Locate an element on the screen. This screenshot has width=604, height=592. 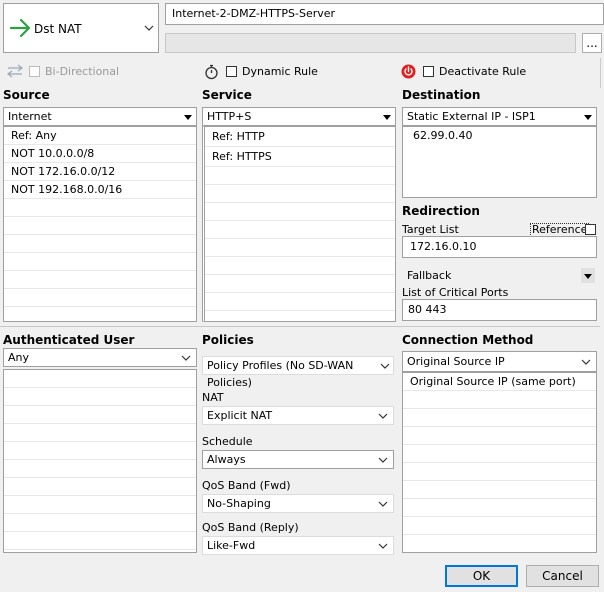
connection-title: Connection Method is located at coordinates (468, 340).